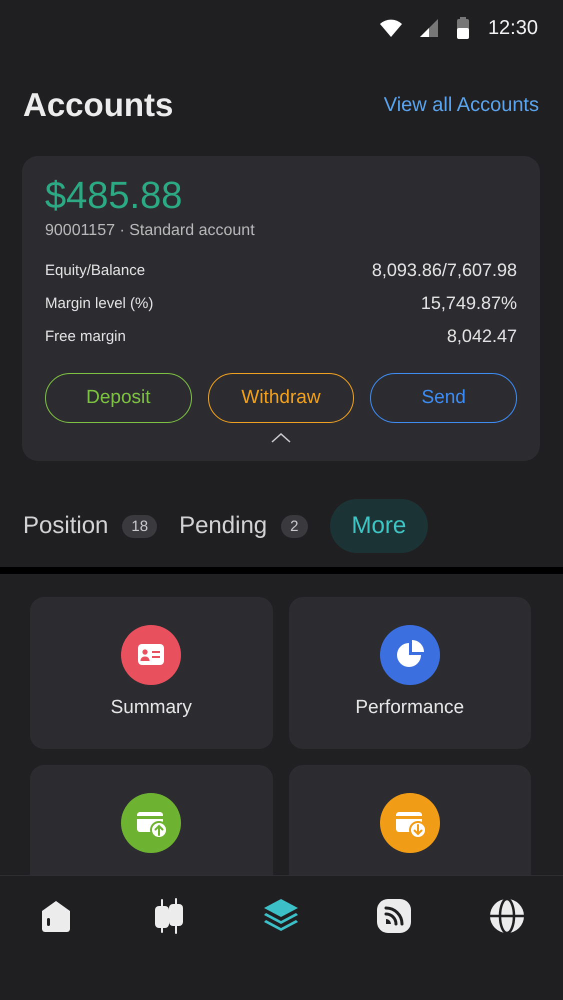  I want to click on tab: More, so click(379, 526).